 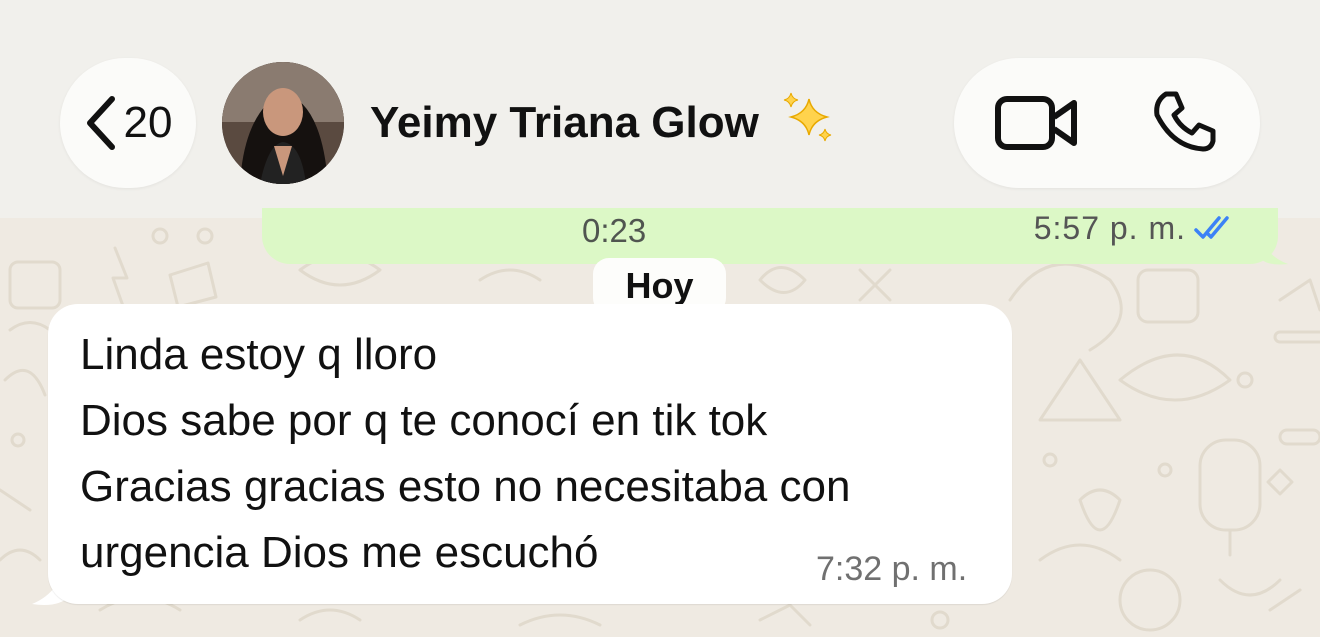 What do you see at coordinates (283, 123) in the screenshot?
I see `avatar` at bounding box center [283, 123].